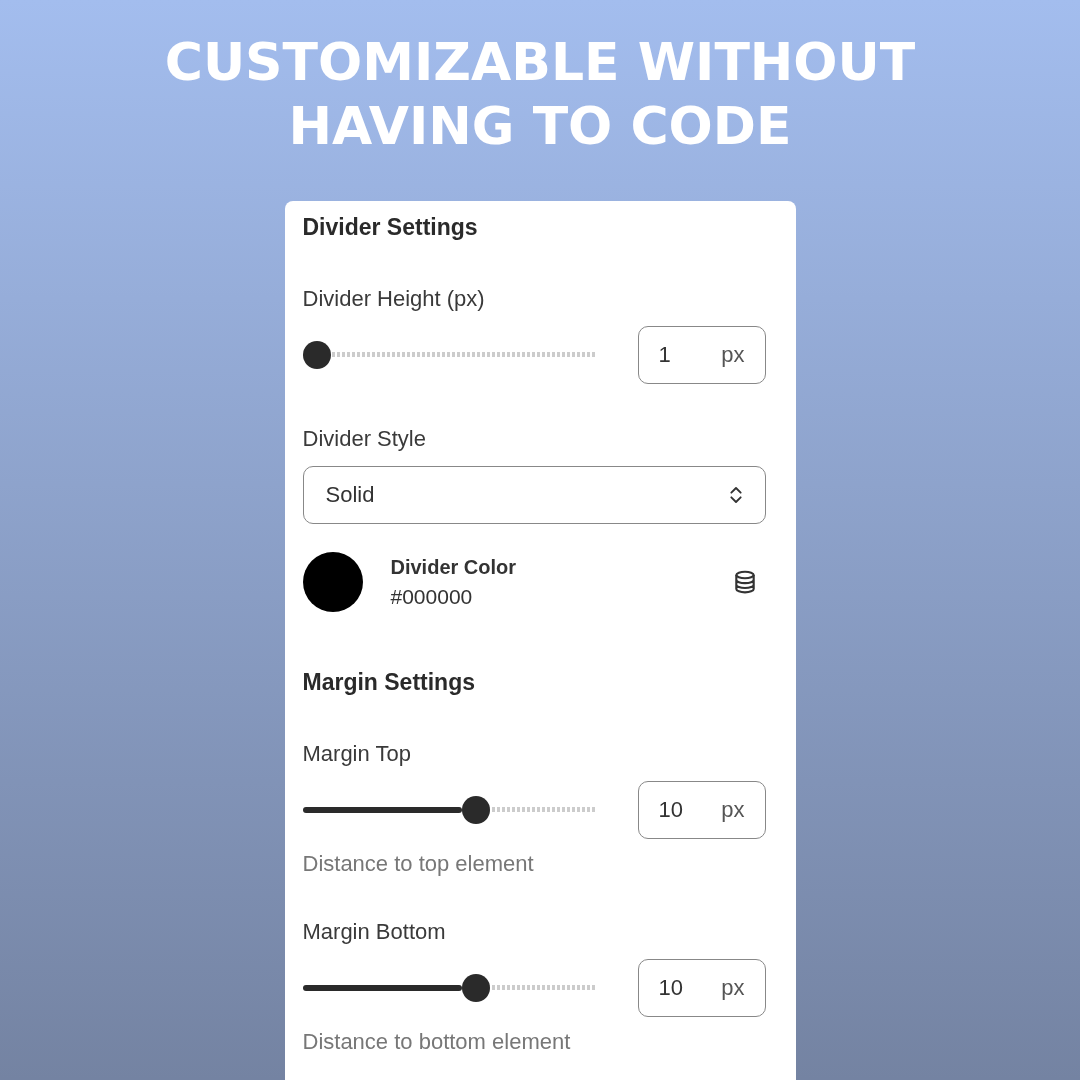  Describe the element at coordinates (374, 932) in the screenshot. I see `field-label: Margin Bottom` at that location.